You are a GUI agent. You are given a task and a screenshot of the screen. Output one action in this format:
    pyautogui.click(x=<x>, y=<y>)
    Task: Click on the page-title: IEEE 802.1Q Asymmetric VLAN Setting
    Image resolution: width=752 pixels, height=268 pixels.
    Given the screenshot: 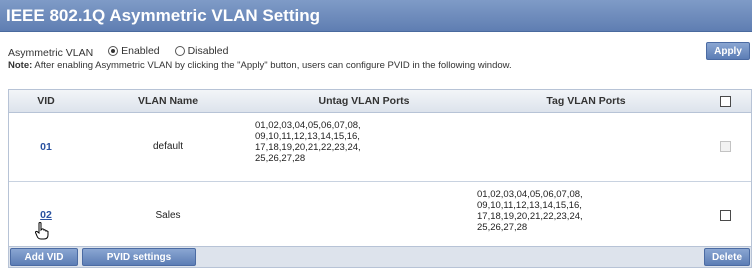 What is the action you would take?
    pyautogui.click(x=376, y=16)
    